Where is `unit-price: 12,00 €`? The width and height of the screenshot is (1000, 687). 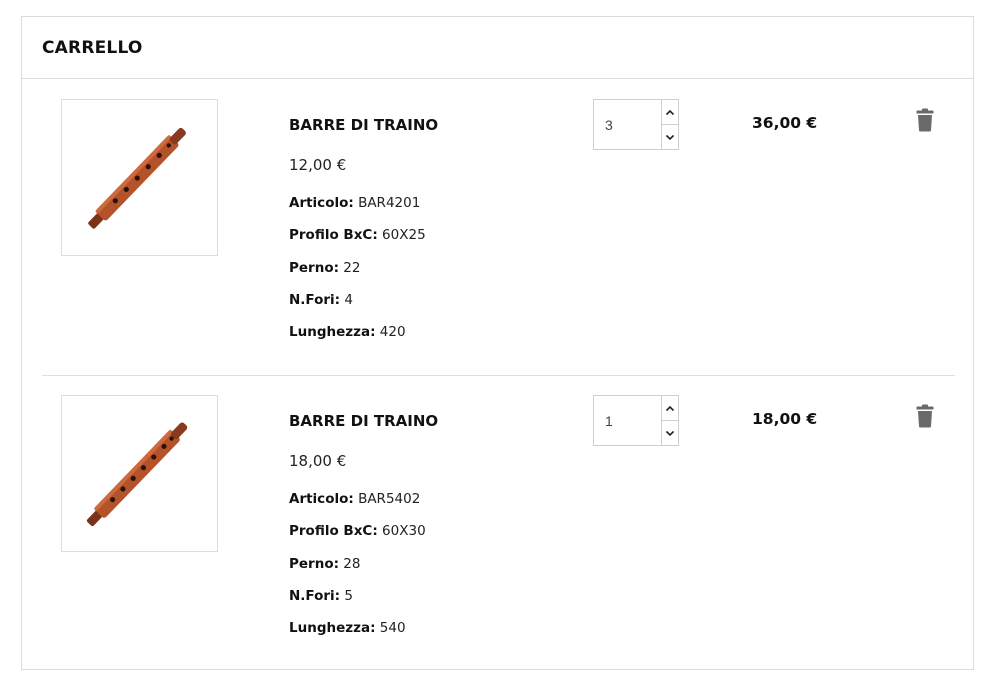 unit-price: 12,00 € is located at coordinates (318, 165).